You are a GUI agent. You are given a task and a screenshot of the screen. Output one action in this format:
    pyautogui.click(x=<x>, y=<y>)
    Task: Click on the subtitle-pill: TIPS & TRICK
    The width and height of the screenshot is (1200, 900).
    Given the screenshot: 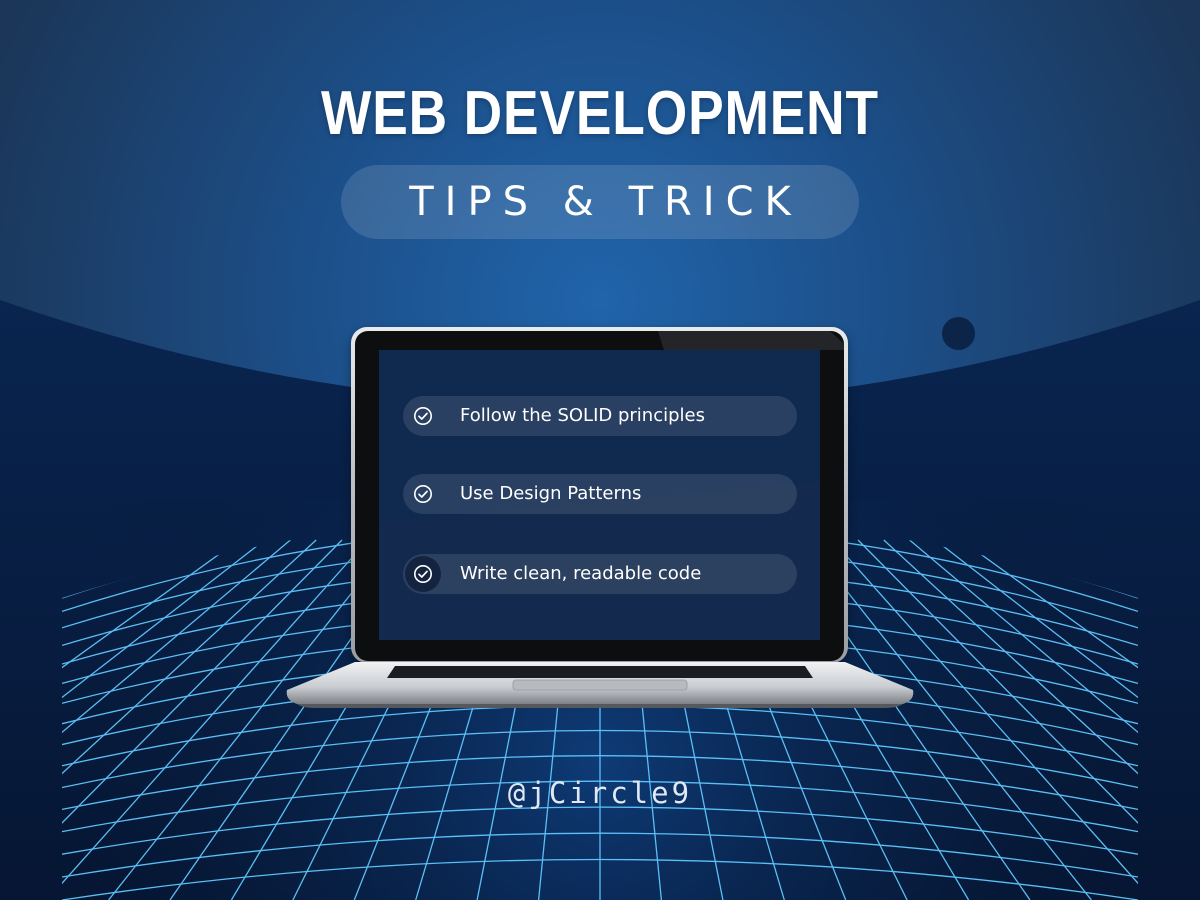 What is the action you would take?
    pyautogui.click(x=600, y=202)
    